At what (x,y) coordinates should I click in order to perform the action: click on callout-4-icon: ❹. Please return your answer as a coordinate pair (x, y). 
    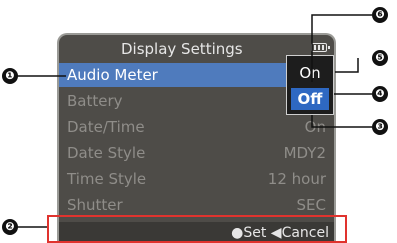
    Looking at the image, I should click on (380, 94).